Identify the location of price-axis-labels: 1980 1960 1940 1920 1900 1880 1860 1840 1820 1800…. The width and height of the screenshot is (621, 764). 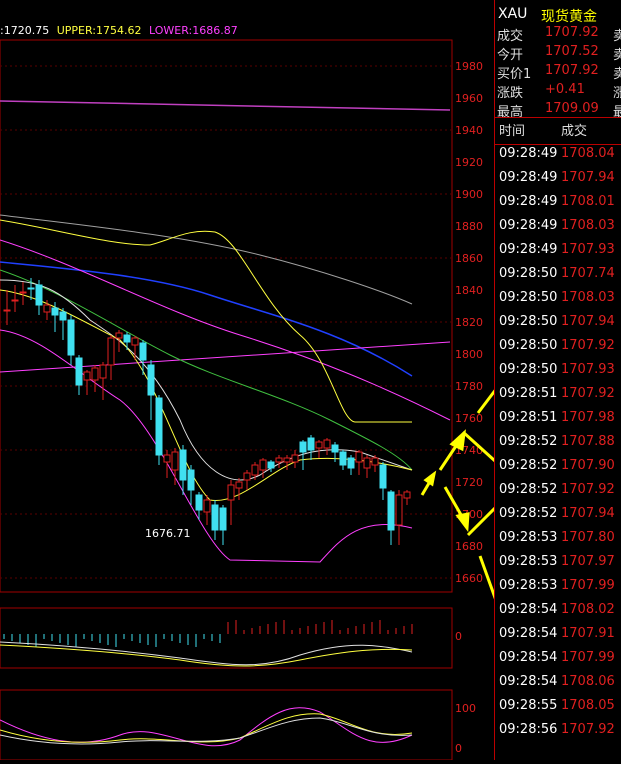
(469, 322).